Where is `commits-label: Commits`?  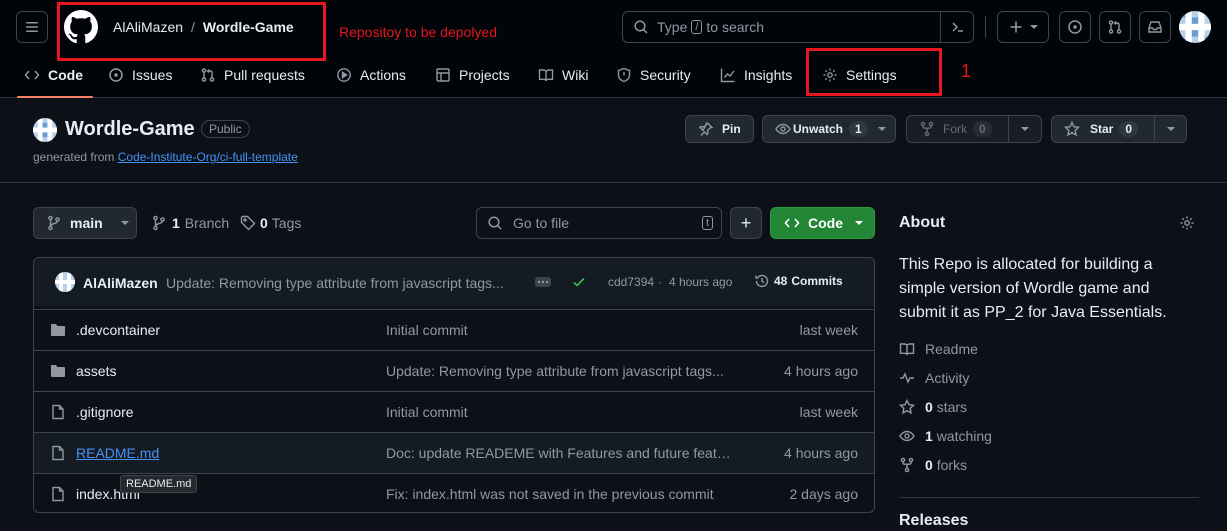
commits-label: Commits is located at coordinates (817, 281).